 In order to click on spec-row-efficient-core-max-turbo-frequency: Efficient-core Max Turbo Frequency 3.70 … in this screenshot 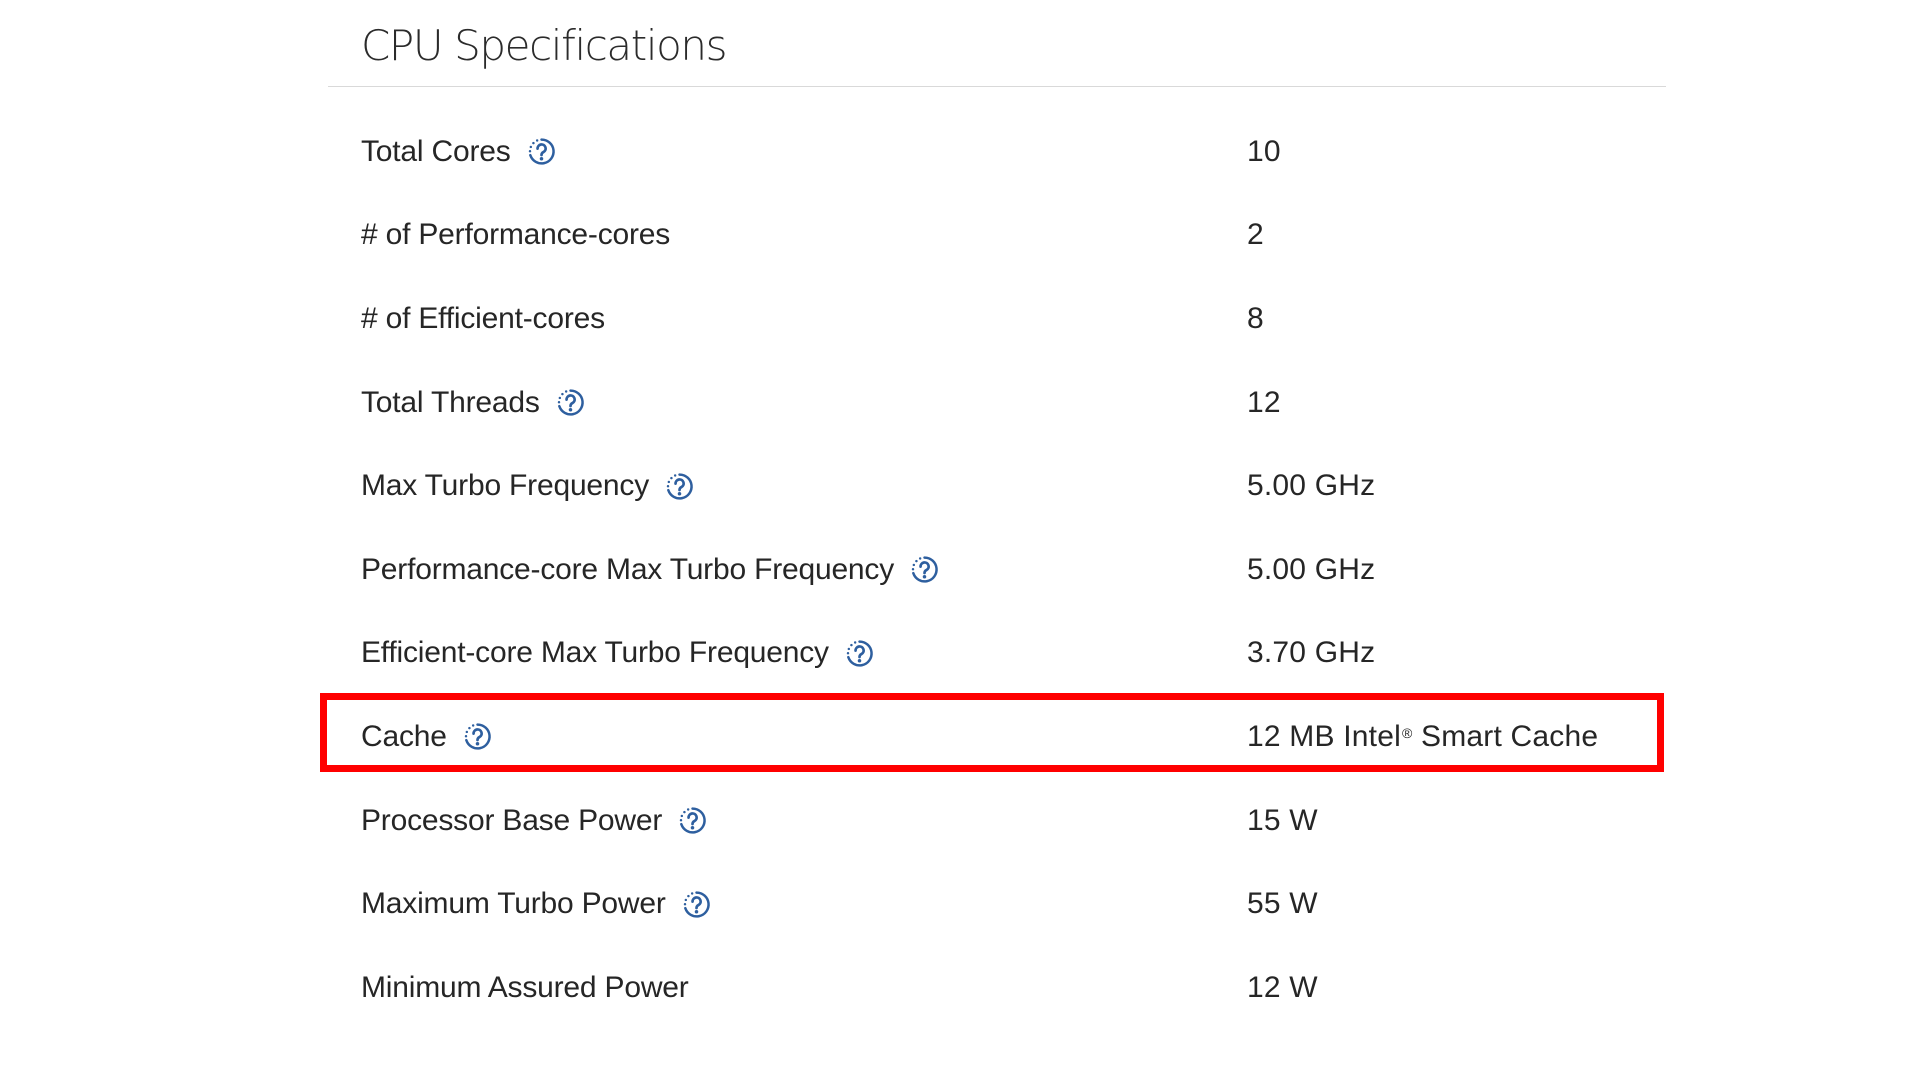, I will do `click(960, 654)`.